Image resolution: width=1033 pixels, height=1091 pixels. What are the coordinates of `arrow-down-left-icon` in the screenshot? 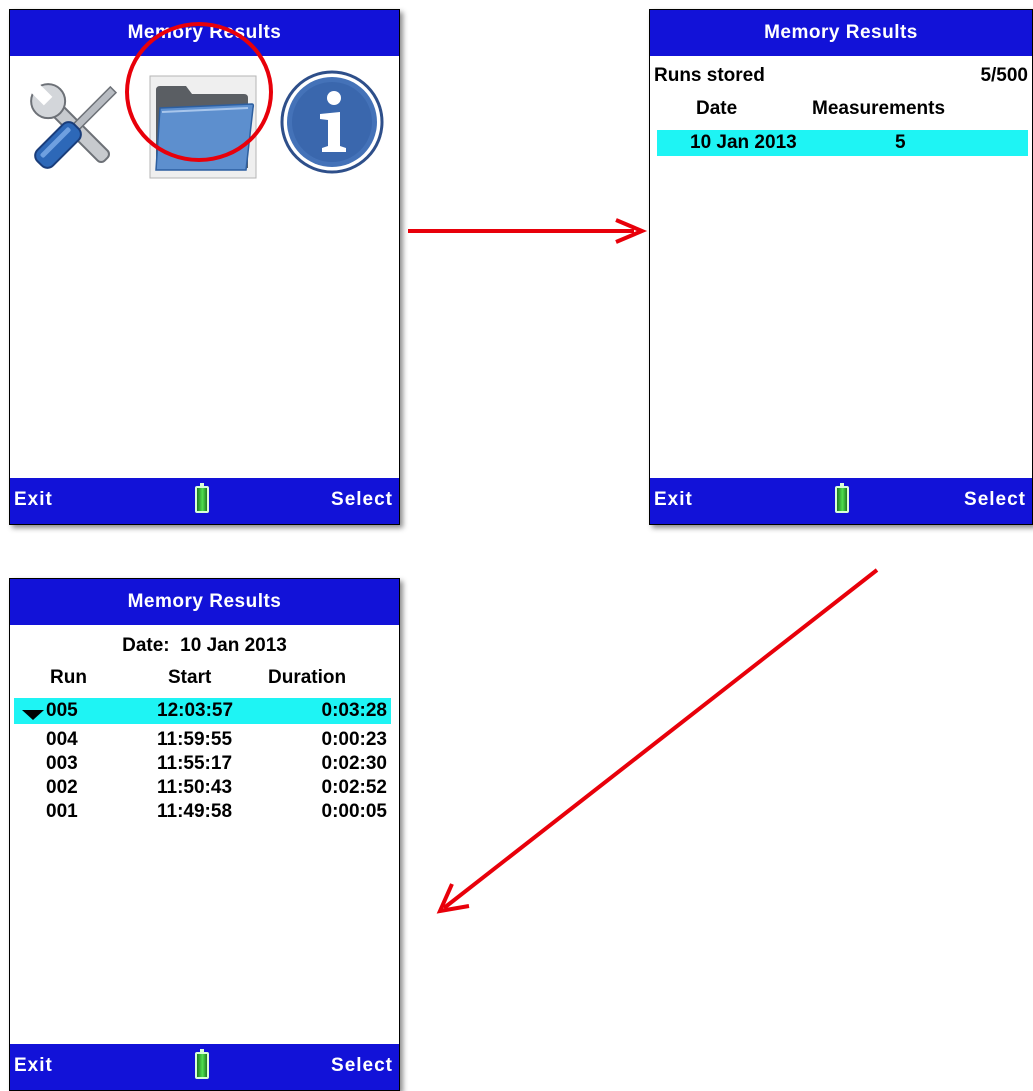 It's located at (657, 741).